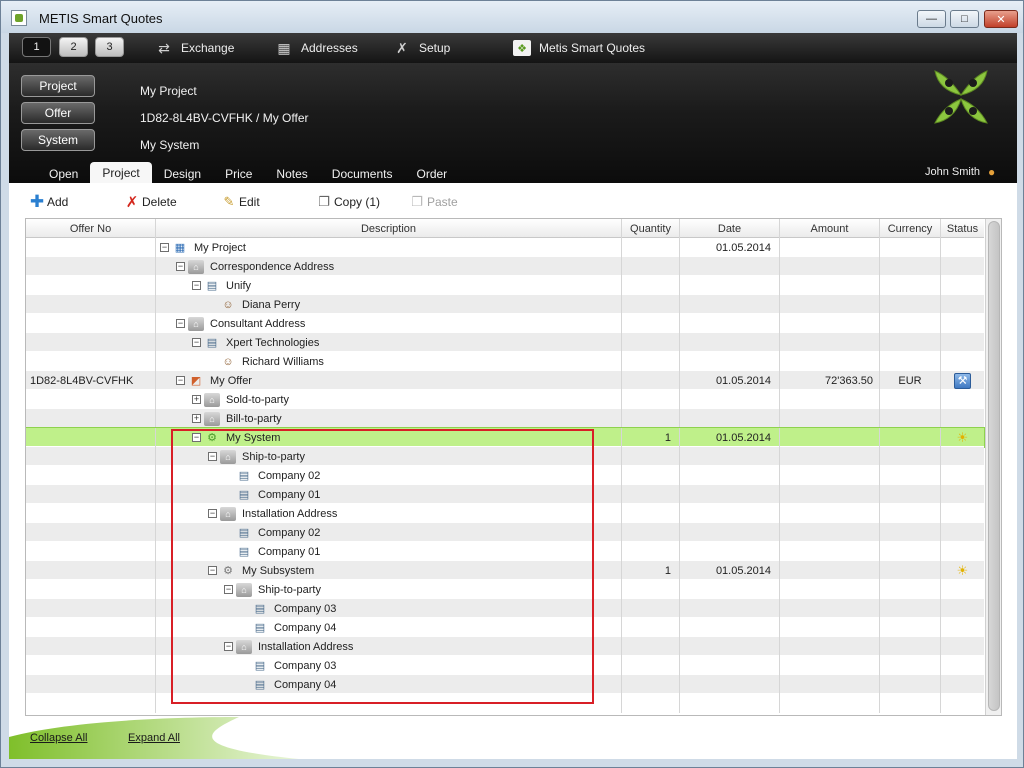 This screenshot has height=768, width=1024. Describe the element at coordinates (58, 140) in the screenshot. I see `system-button: System` at that location.